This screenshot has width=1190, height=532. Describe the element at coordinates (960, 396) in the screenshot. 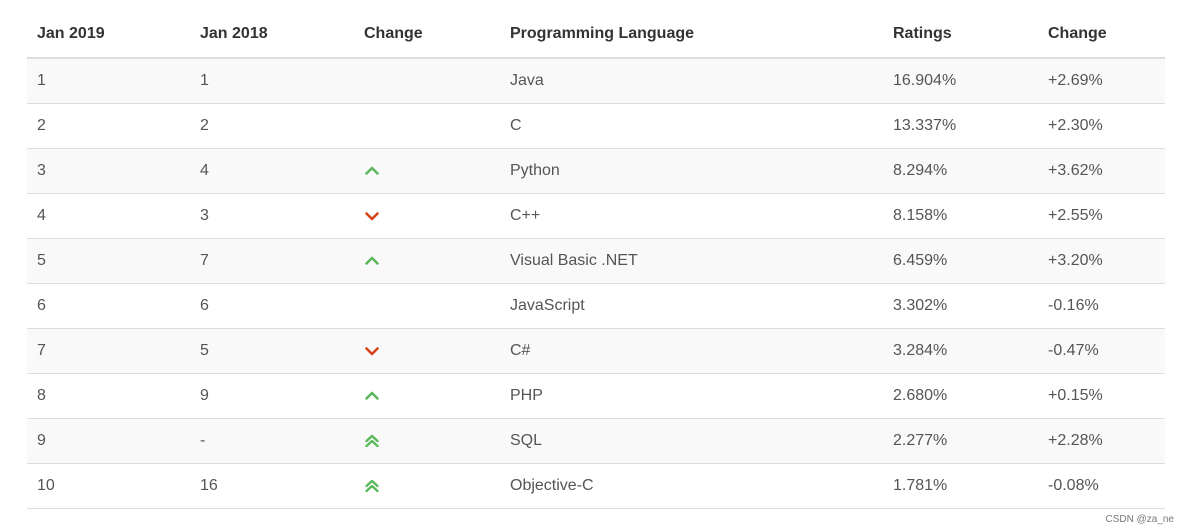

I see `ratings-cell: 2.680%` at that location.